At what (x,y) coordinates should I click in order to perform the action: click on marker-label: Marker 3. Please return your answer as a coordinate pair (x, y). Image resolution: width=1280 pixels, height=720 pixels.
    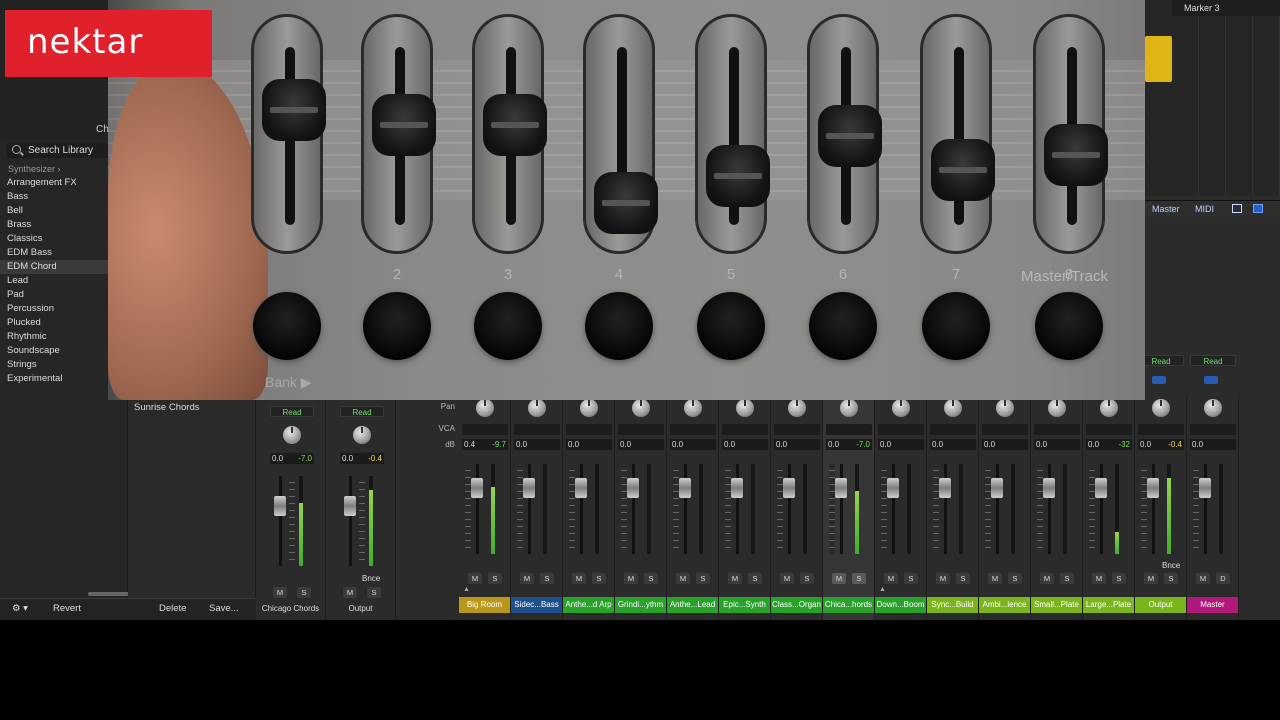
    Looking at the image, I should click on (1226, 8).